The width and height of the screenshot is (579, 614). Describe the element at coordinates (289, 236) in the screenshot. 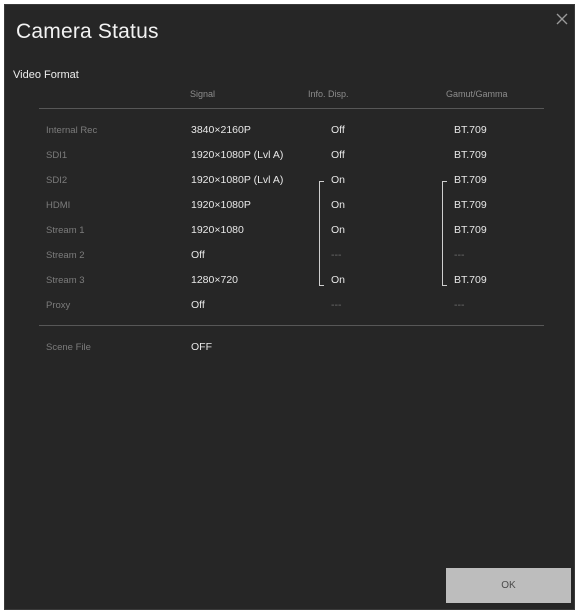

I see `table-row: Stream 1 1920×1080 On BT.709` at that location.